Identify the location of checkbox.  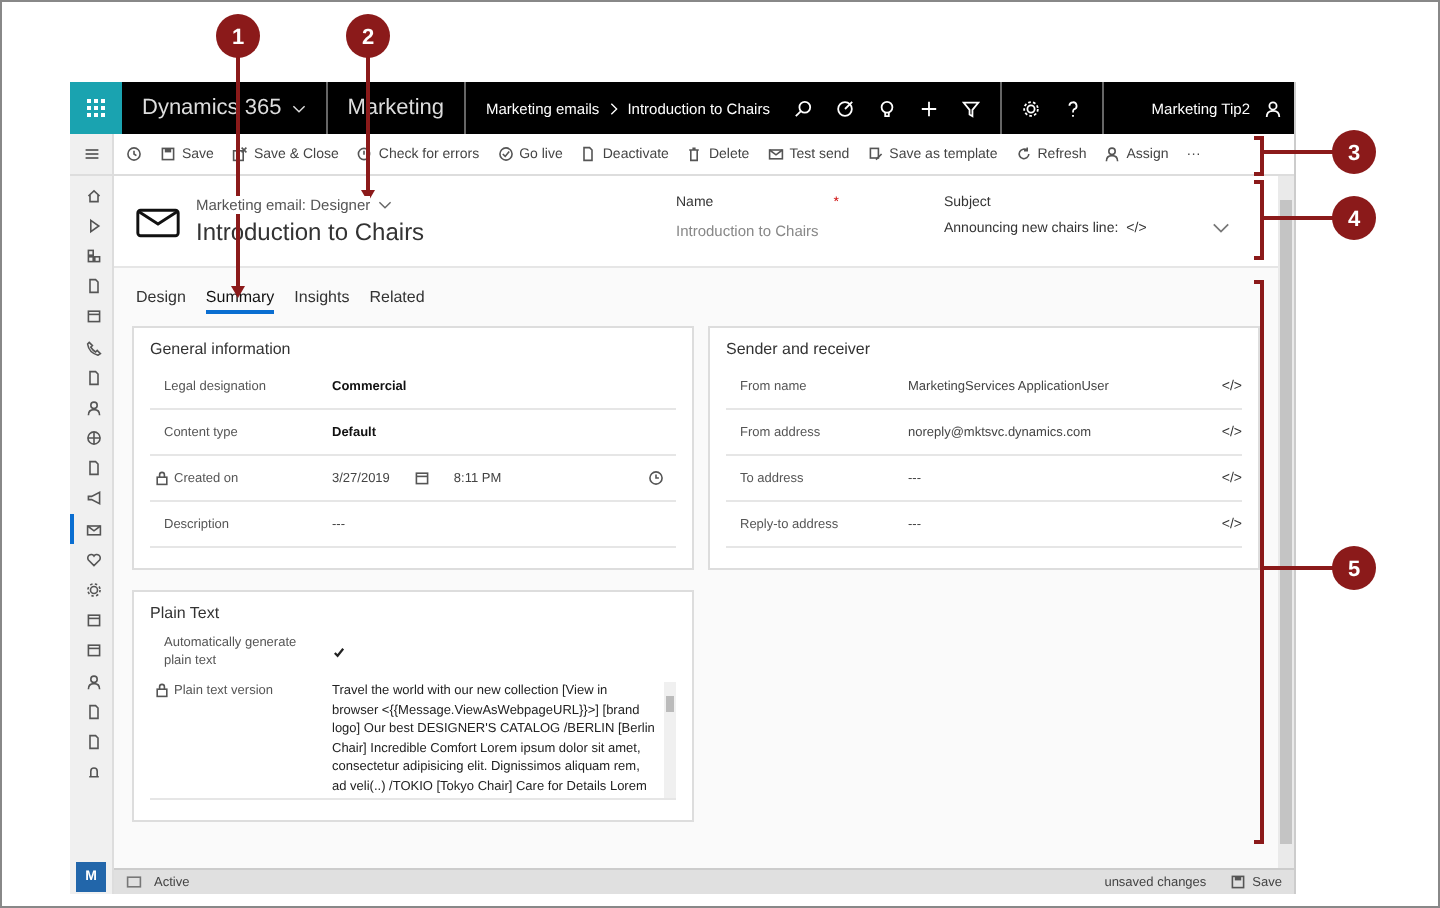
(339, 652).